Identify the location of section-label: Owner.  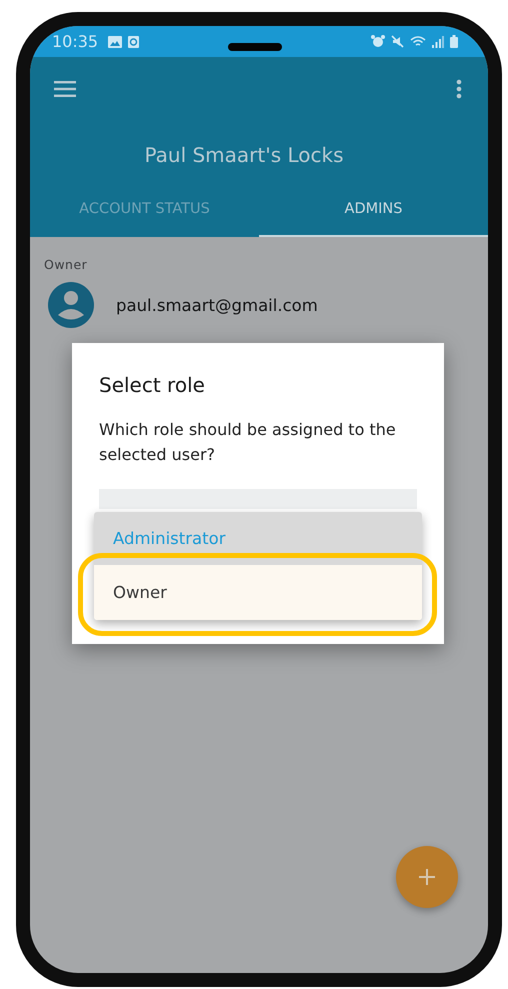
(66, 264).